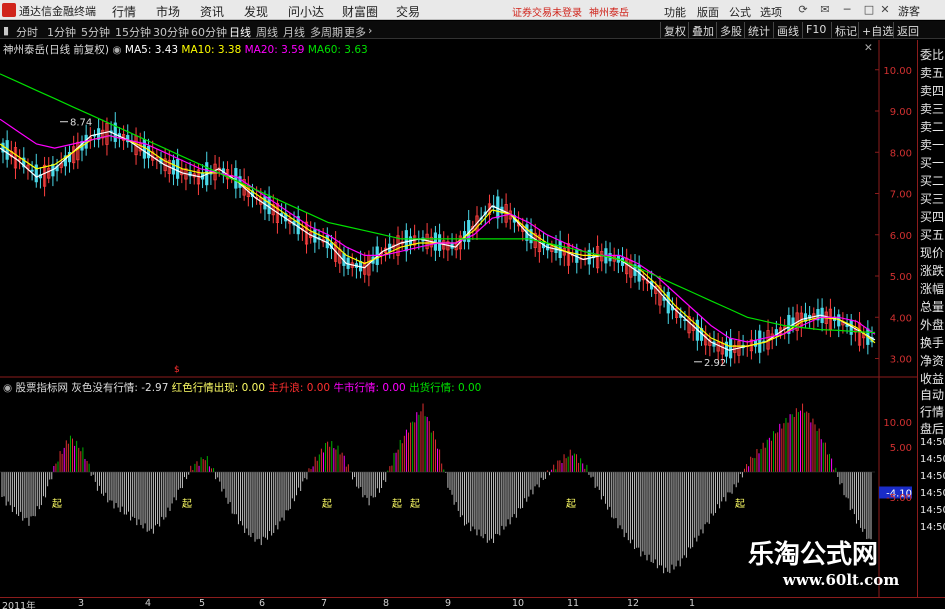 The width and height of the screenshot is (945, 609). I want to click on date-axis-label: 9, so click(448, 603).